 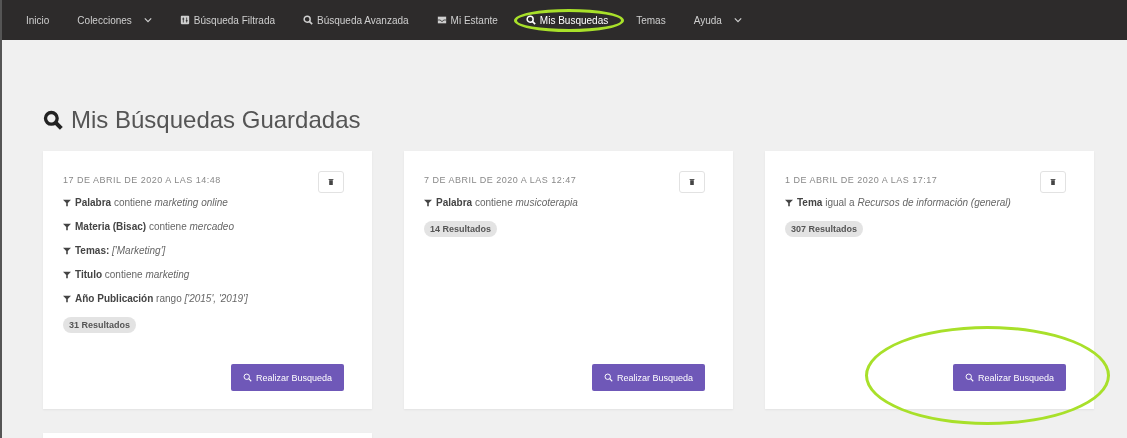 What do you see at coordinates (717, 20) in the screenshot?
I see `nav-link: Ayuda` at bounding box center [717, 20].